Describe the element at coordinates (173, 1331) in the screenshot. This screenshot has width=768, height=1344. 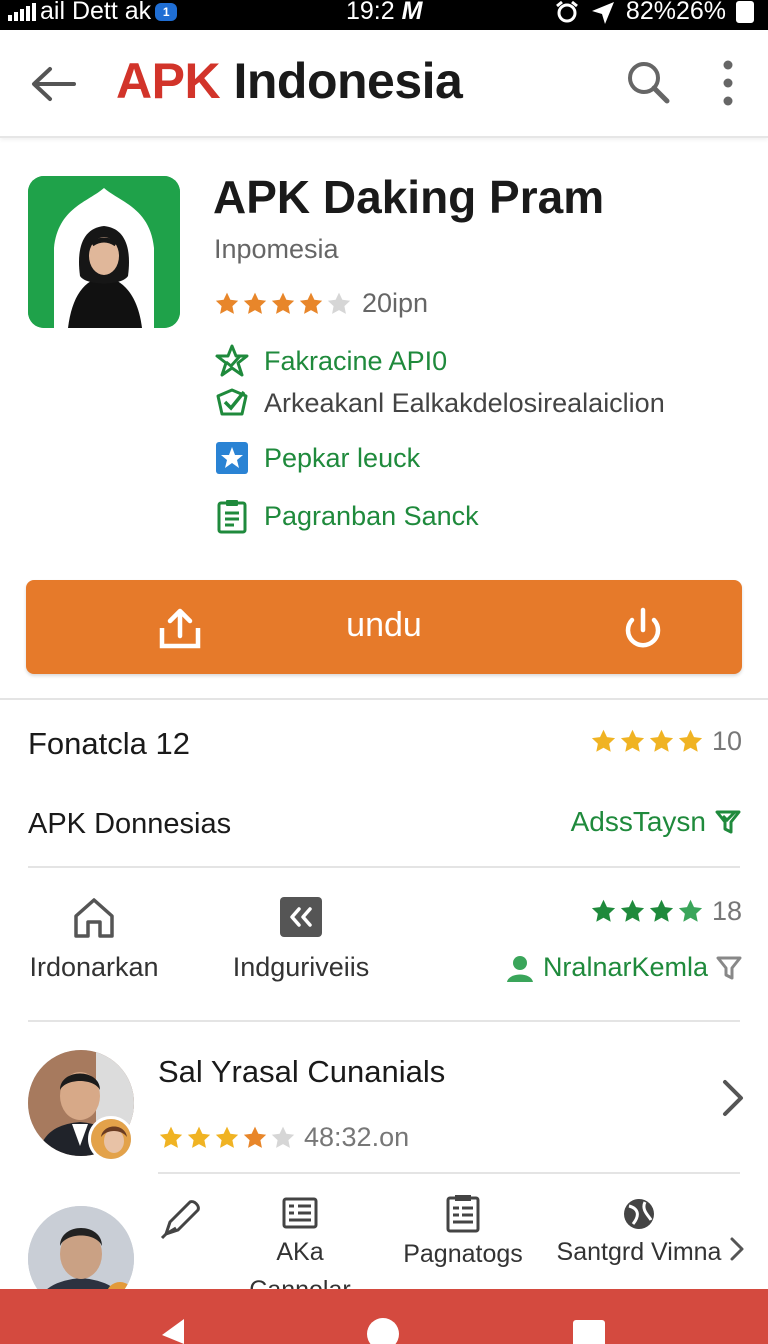
I see `triangle-back-icon` at that location.